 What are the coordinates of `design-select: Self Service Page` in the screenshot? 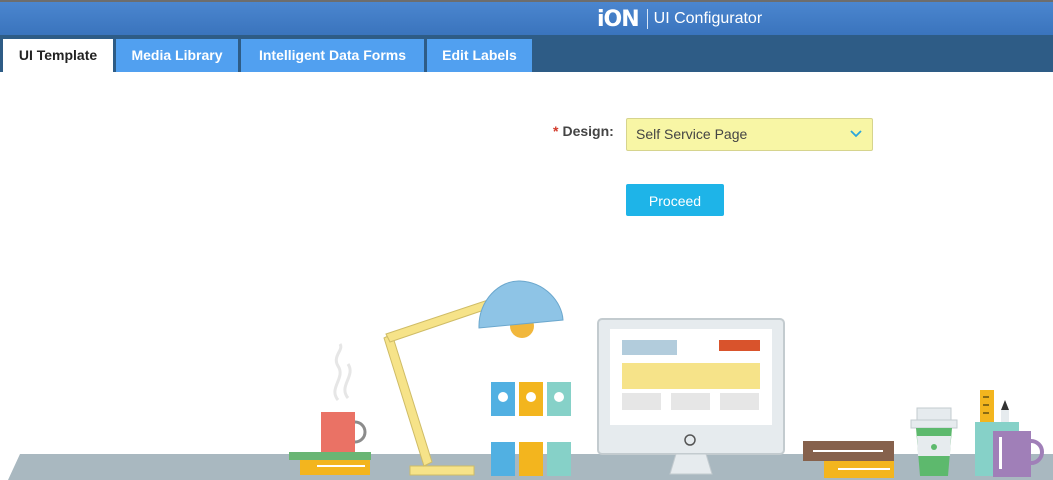 It's located at (749, 134).